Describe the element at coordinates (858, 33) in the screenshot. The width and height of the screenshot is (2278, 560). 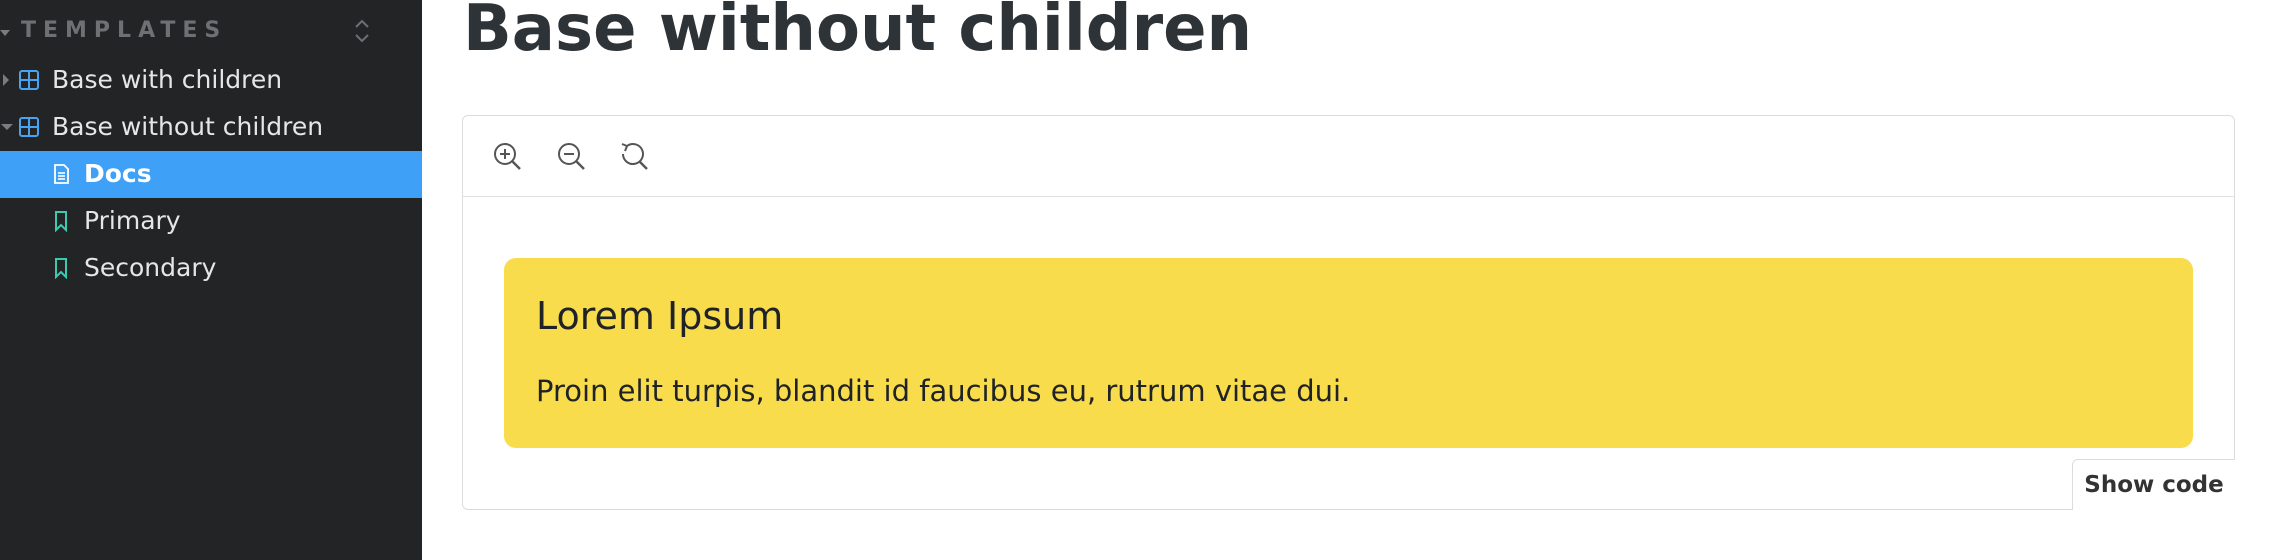
I see `page-title: Base without children` at that location.